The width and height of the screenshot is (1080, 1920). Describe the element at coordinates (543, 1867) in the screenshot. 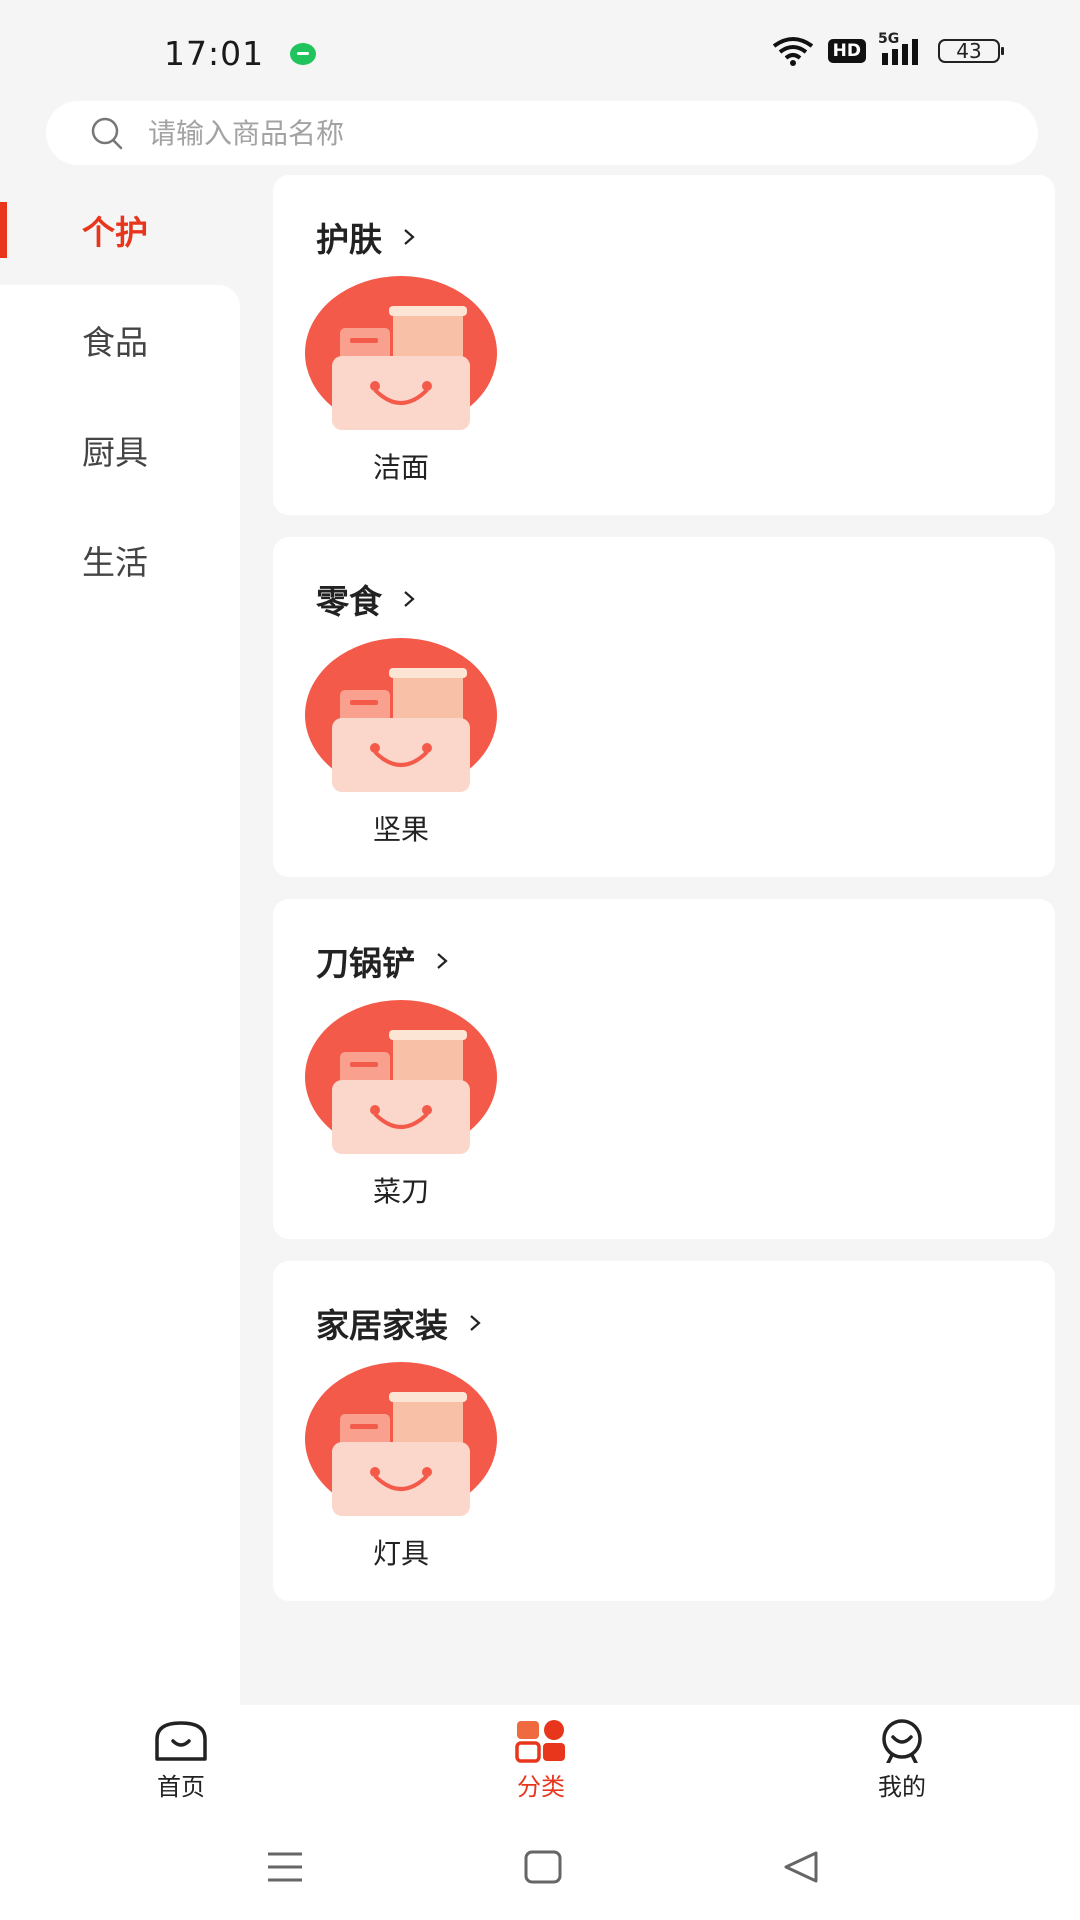

I see `home-square-icon` at that location.